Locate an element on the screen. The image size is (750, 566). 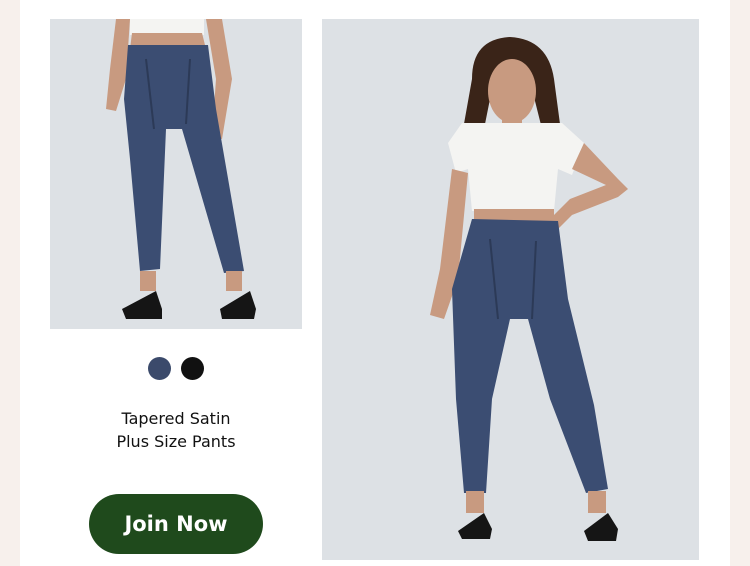
color-swatches is located at coordinates (176, 368).